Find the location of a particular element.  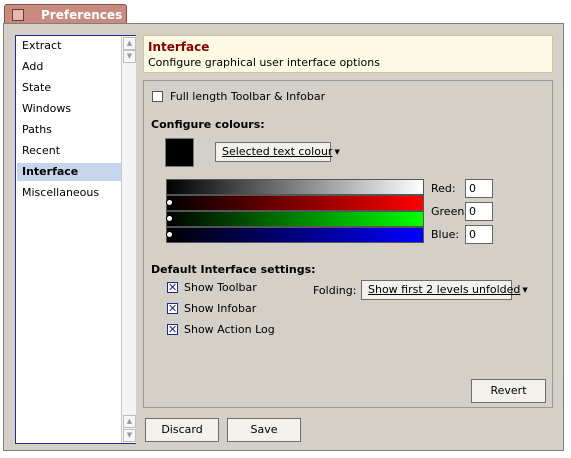

colour-target-value: Selected text colour is located at coordinates (277, 151).